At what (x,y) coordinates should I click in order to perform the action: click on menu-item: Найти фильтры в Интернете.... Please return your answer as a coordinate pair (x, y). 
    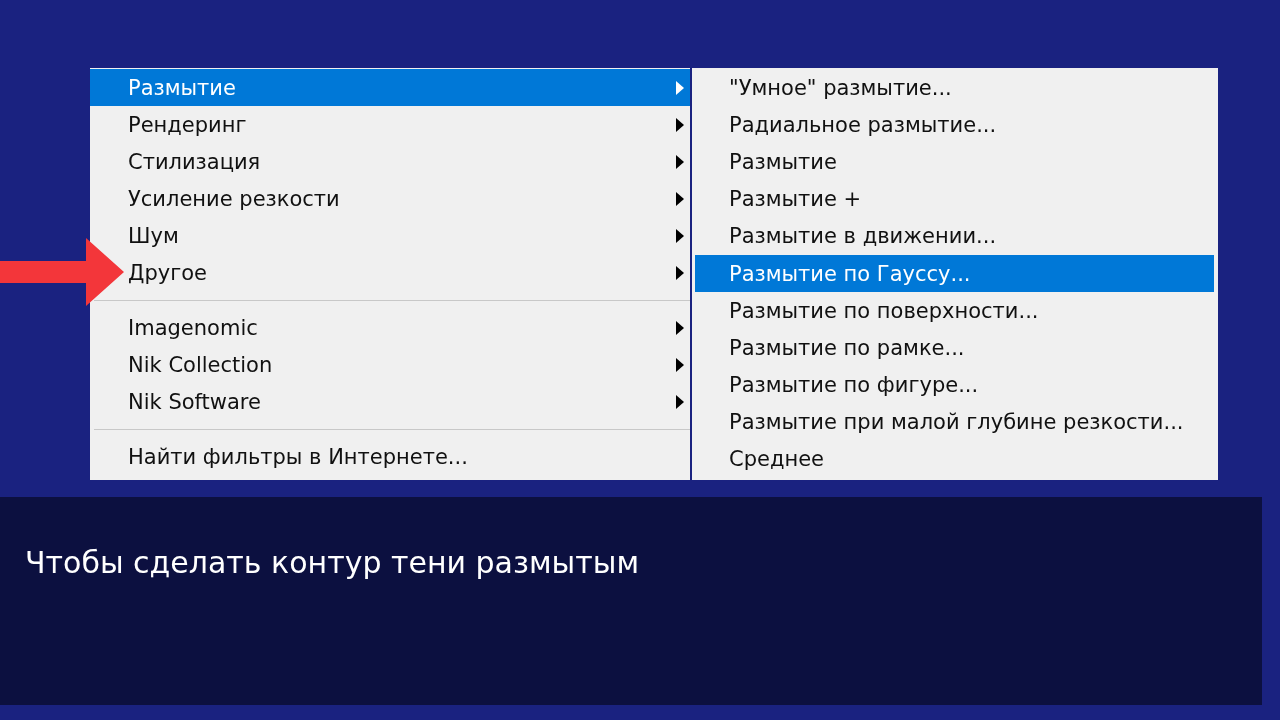
    Looking at the image, I should click on (408, 456).